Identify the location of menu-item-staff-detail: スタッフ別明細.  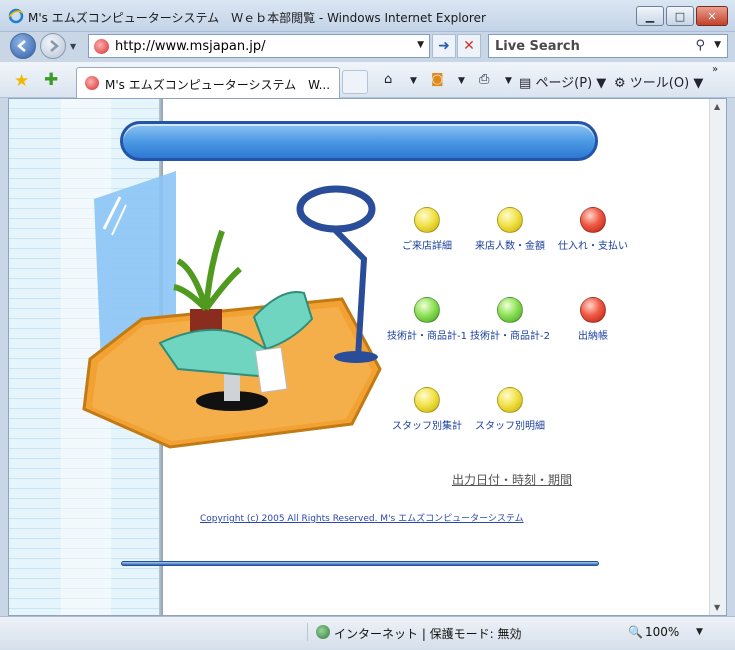
(510, 409).